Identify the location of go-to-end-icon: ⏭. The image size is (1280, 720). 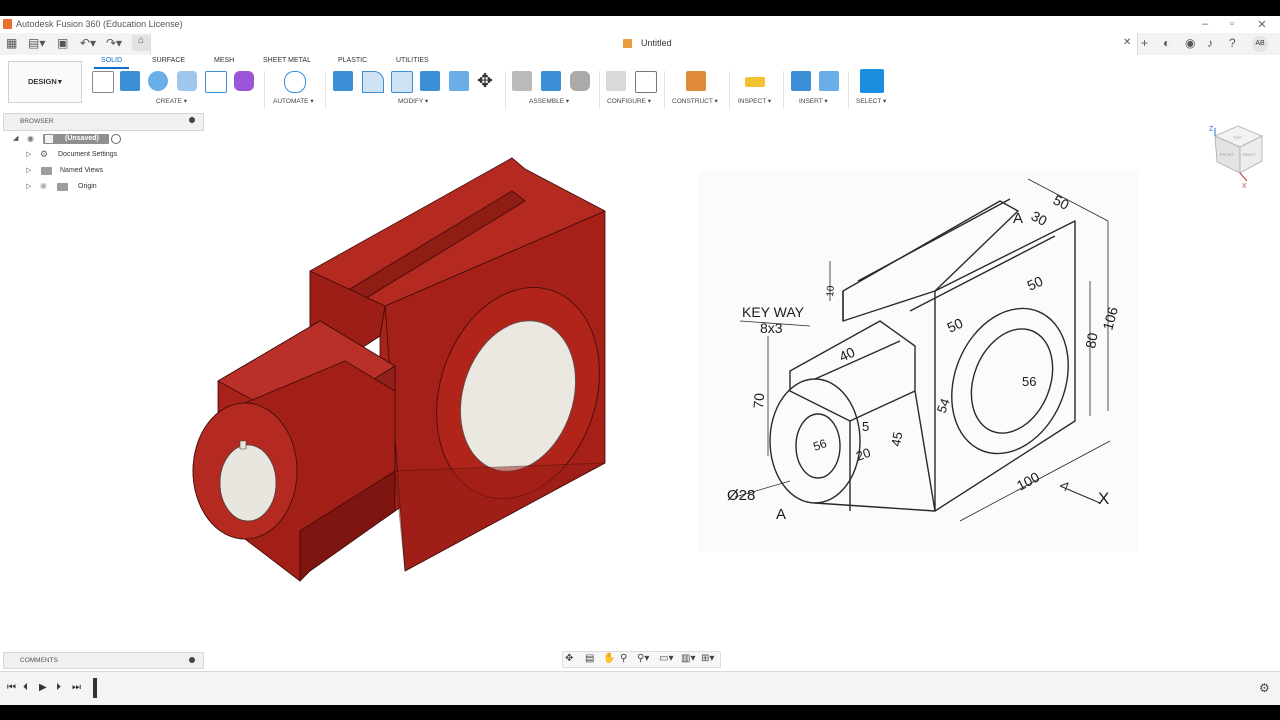
(76, 687).